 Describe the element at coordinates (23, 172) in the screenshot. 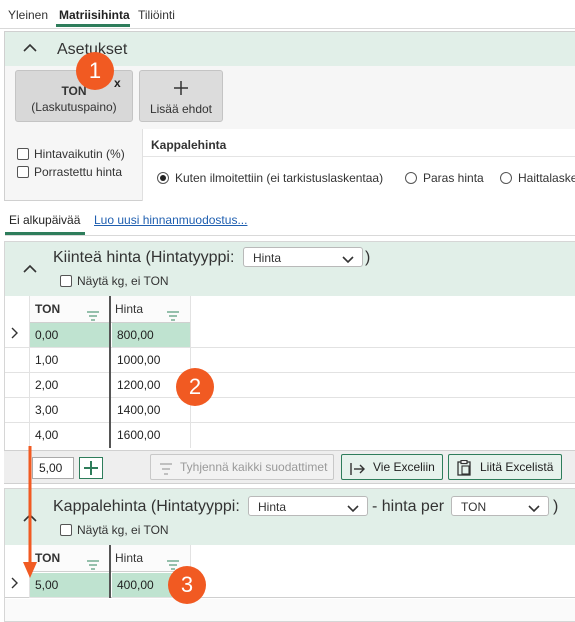

I see `porrastettu-checkbox` at that location.